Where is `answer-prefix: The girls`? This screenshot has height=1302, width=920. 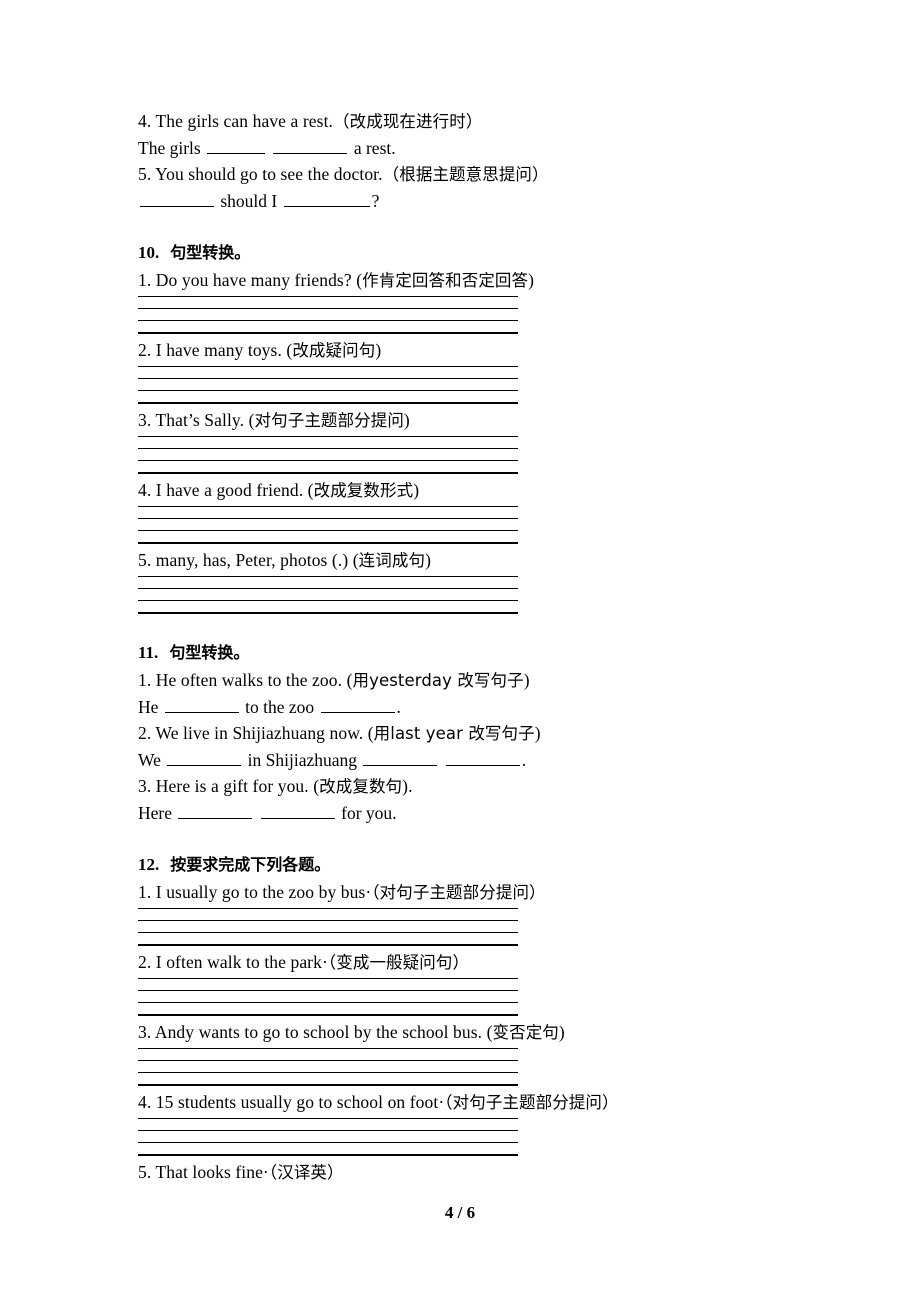
answer-prefix: The girls is located at coordinates (169, 148).